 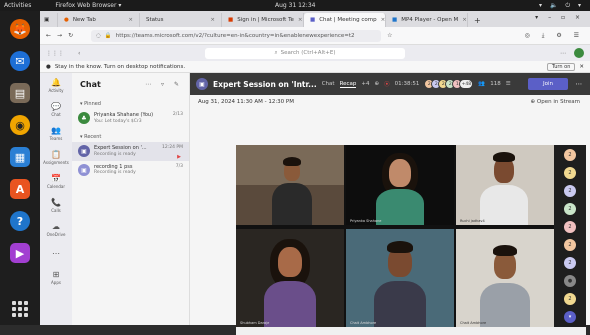 What do you see at coordinates (59, 35) in the screenshot?
I see `forward-icon: →` at bounding box center [59, 35].